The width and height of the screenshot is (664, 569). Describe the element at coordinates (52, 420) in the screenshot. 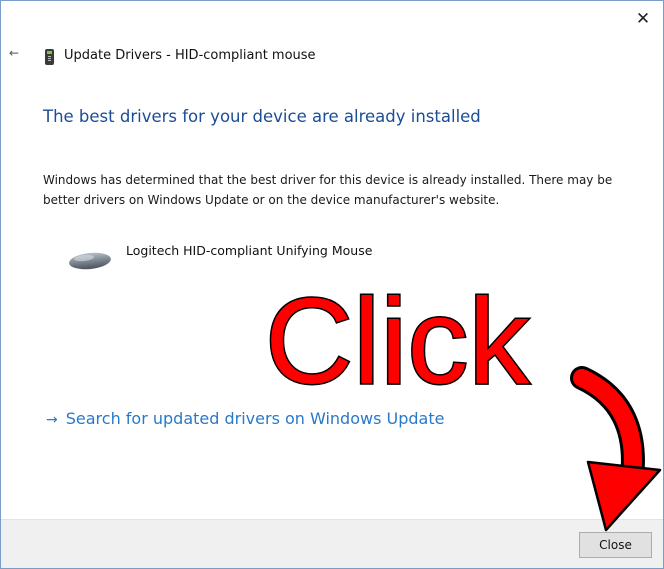

I see `arrow-right-icon: →` at that location.